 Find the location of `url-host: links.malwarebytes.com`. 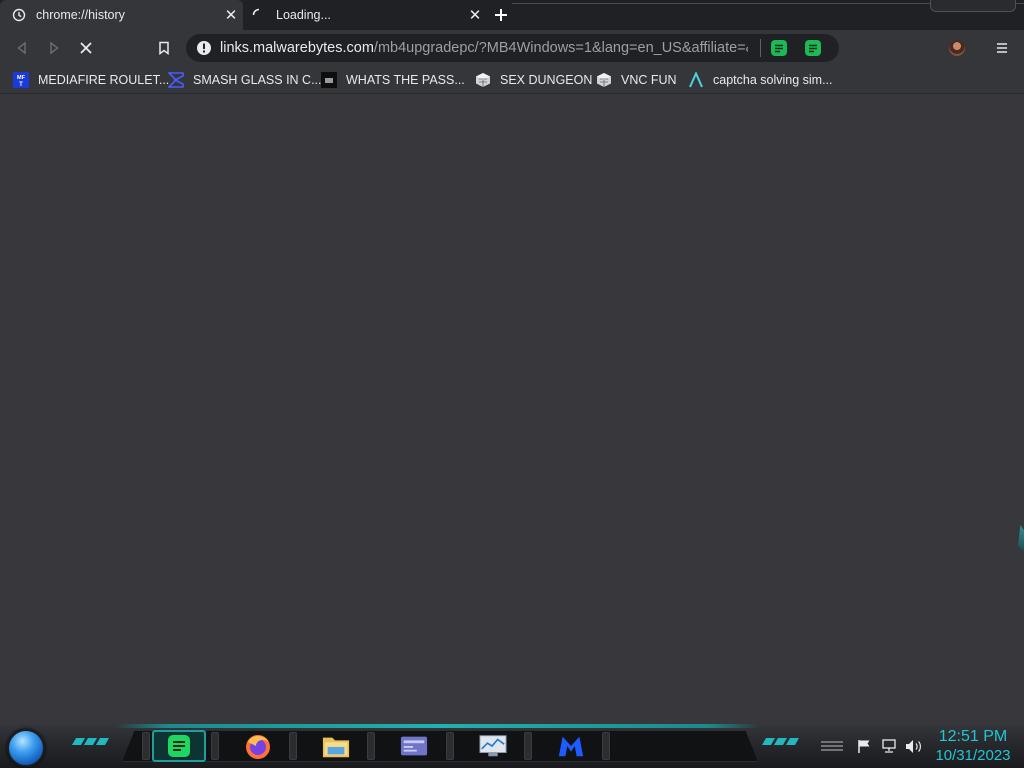

url-host: links.malwarebytes.com is located at coordinates (297, 48).